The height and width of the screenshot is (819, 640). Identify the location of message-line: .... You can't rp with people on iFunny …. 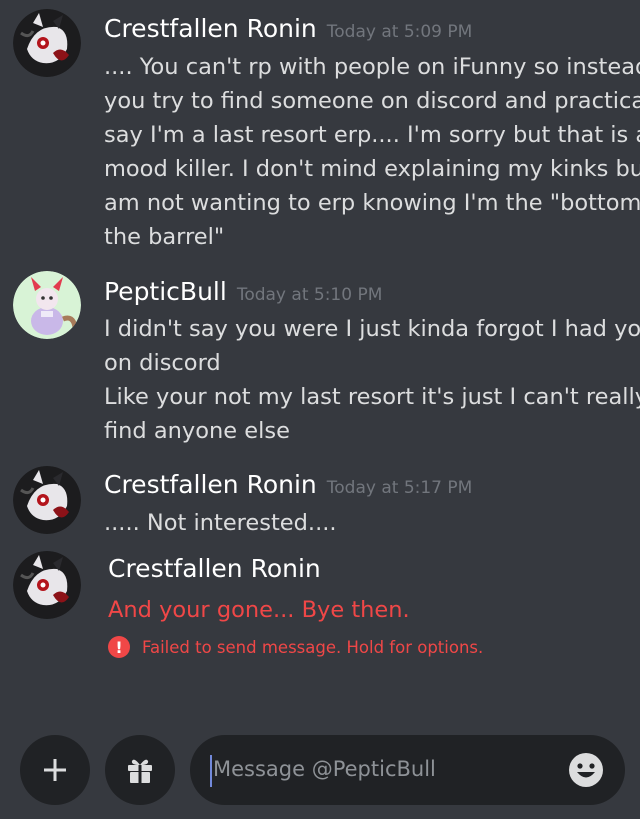
(372, 67).